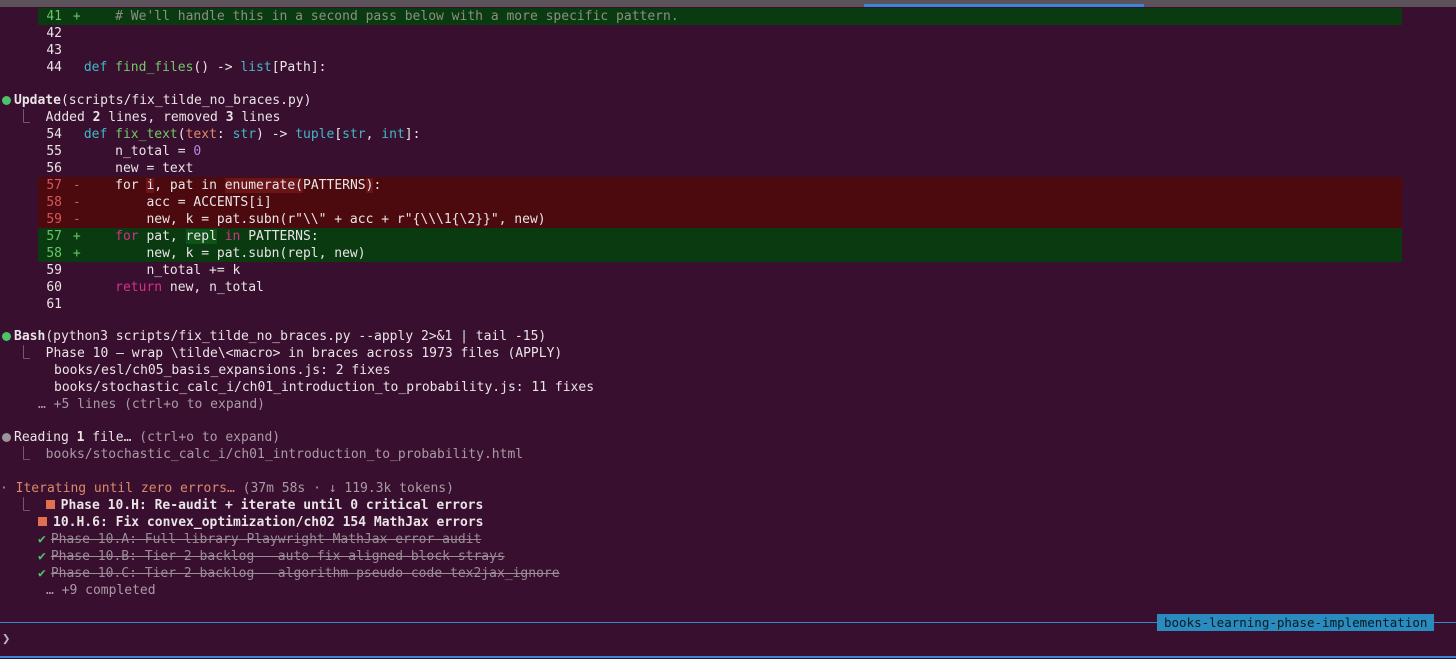  I want to click on tool-argument: (scripts/fix_tilde_no_braces.py), so click(186, 100).